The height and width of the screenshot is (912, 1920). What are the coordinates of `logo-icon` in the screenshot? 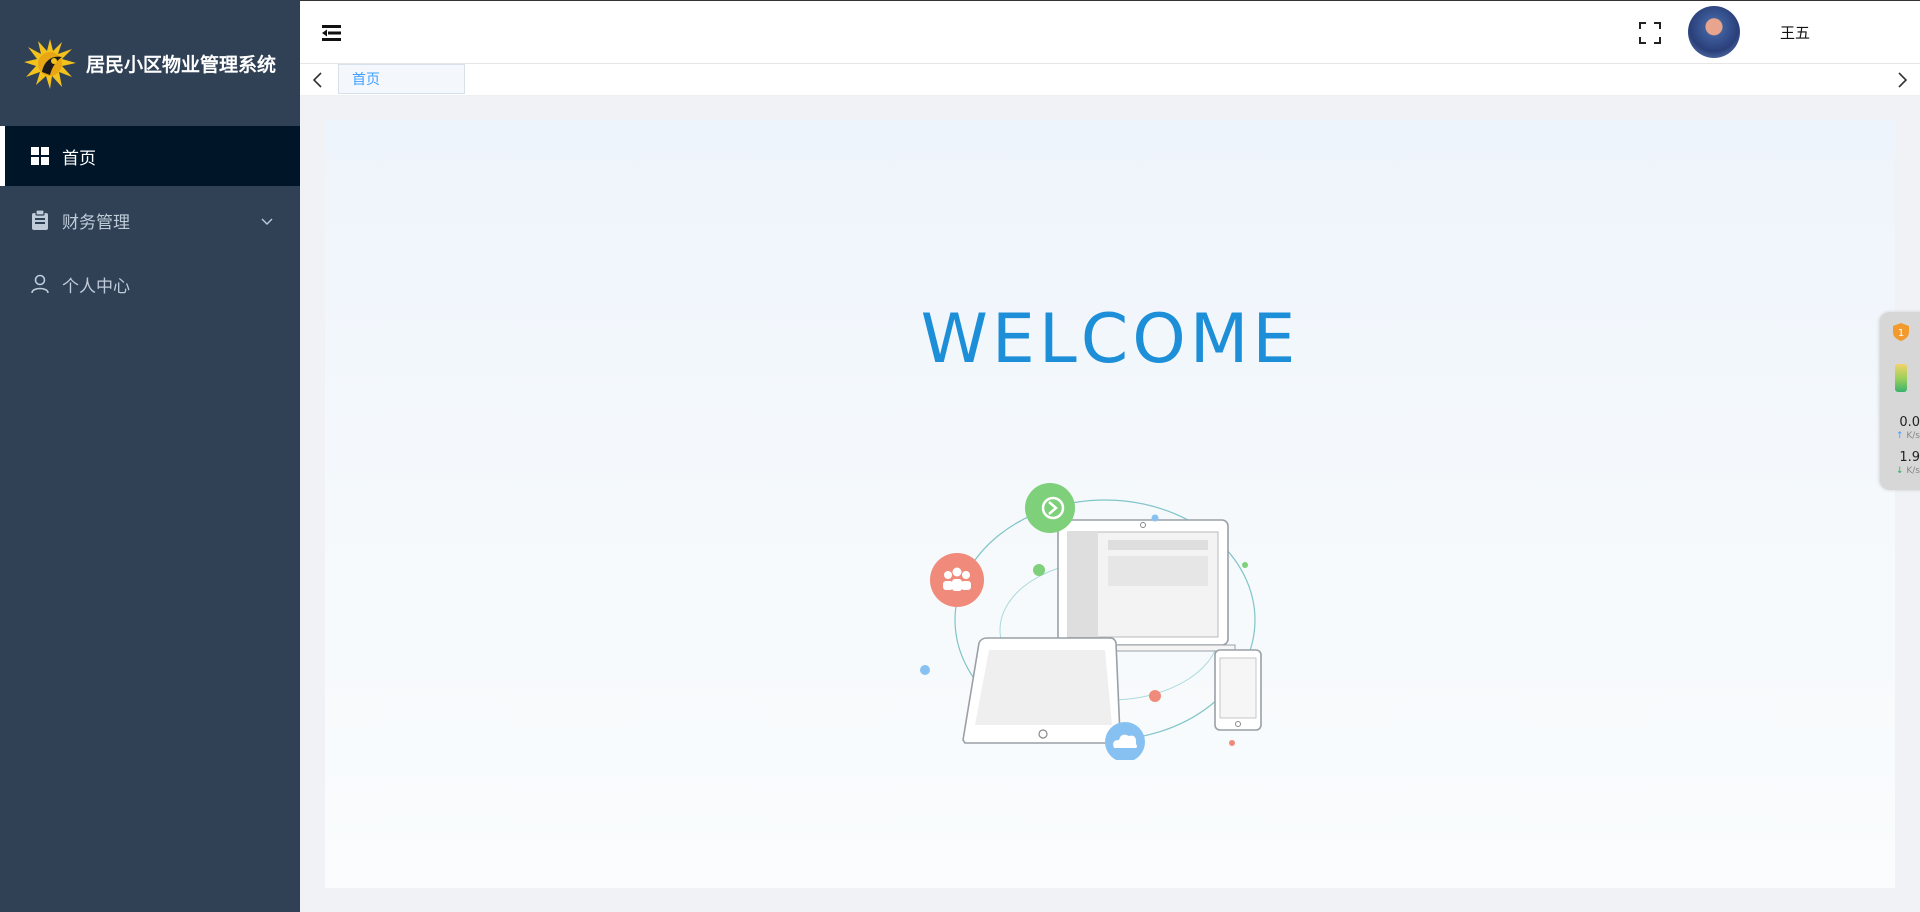 It's located at (50, 63).